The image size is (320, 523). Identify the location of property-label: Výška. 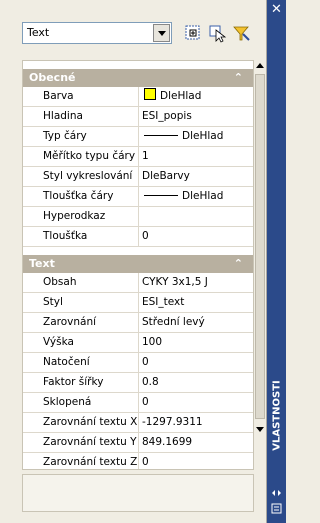
(87, 342).